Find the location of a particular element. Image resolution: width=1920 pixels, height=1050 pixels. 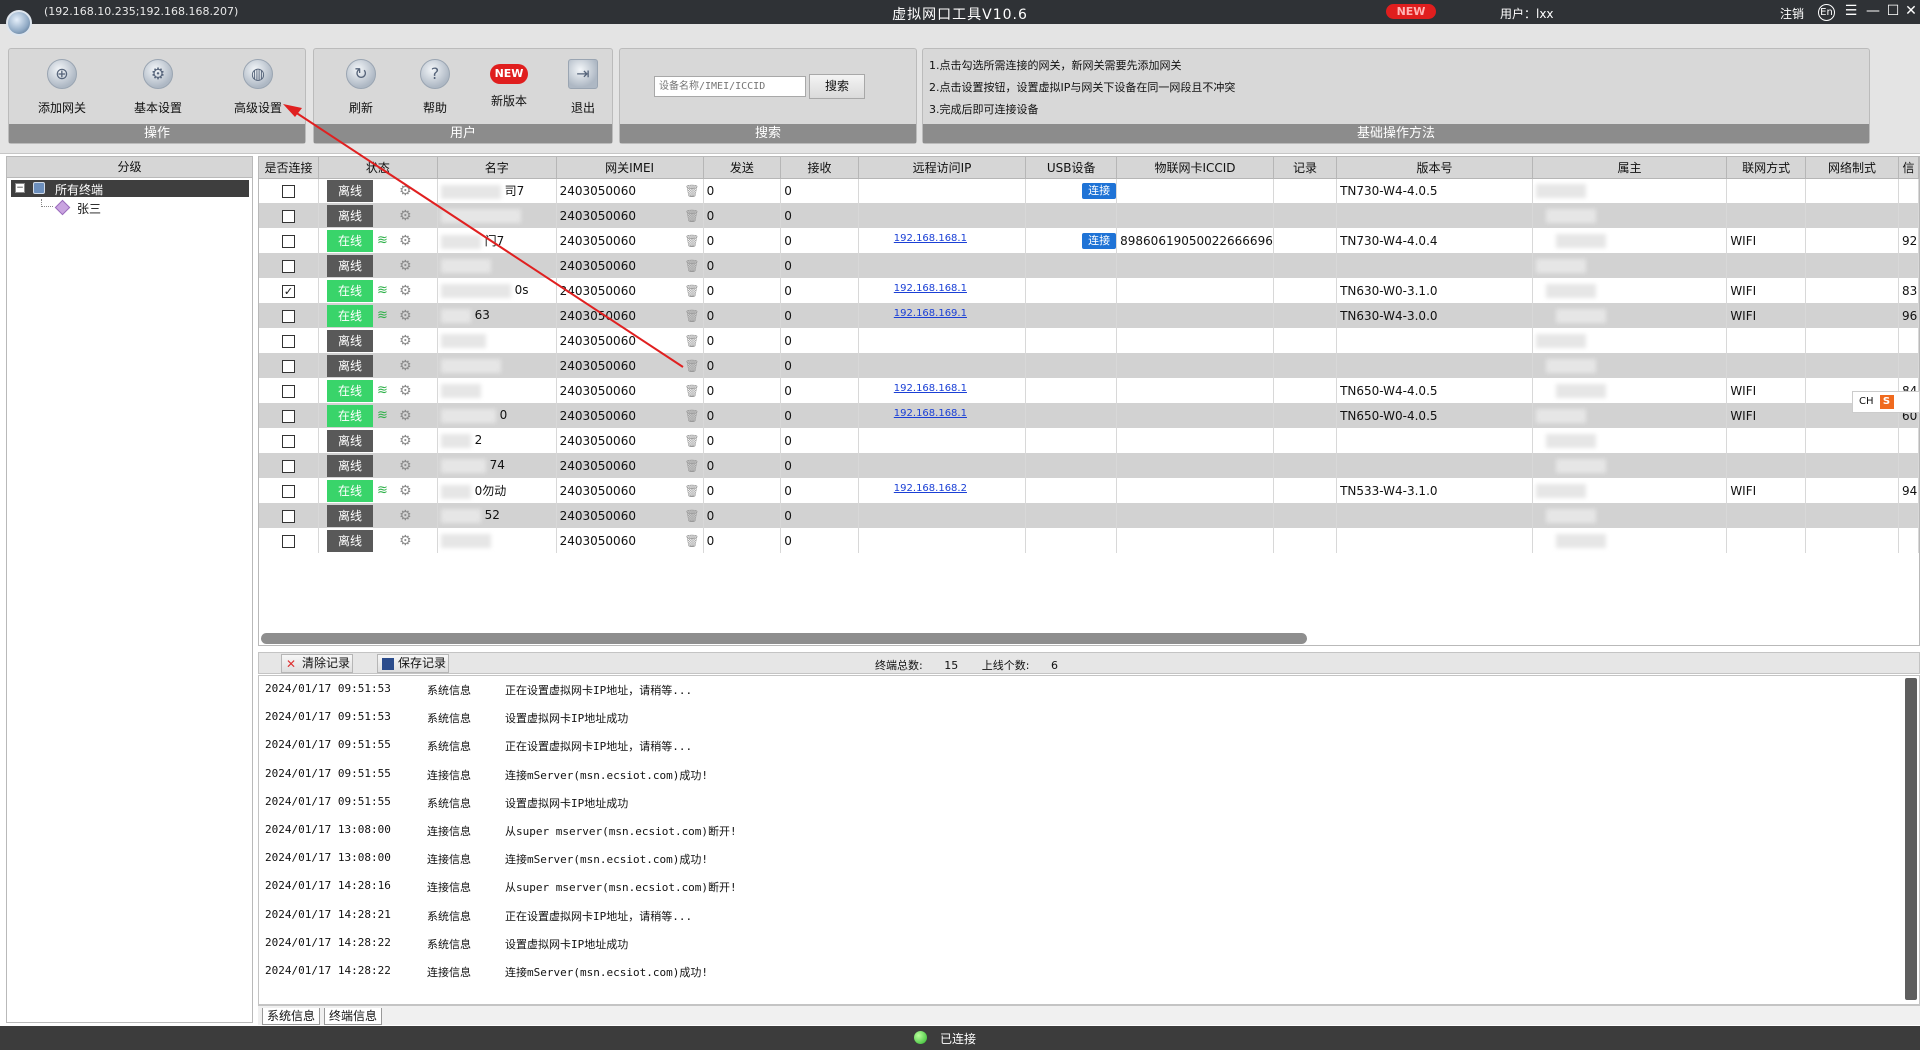

remote-ip-link: 192.168.169.1 is located at coordinates (930, 313).